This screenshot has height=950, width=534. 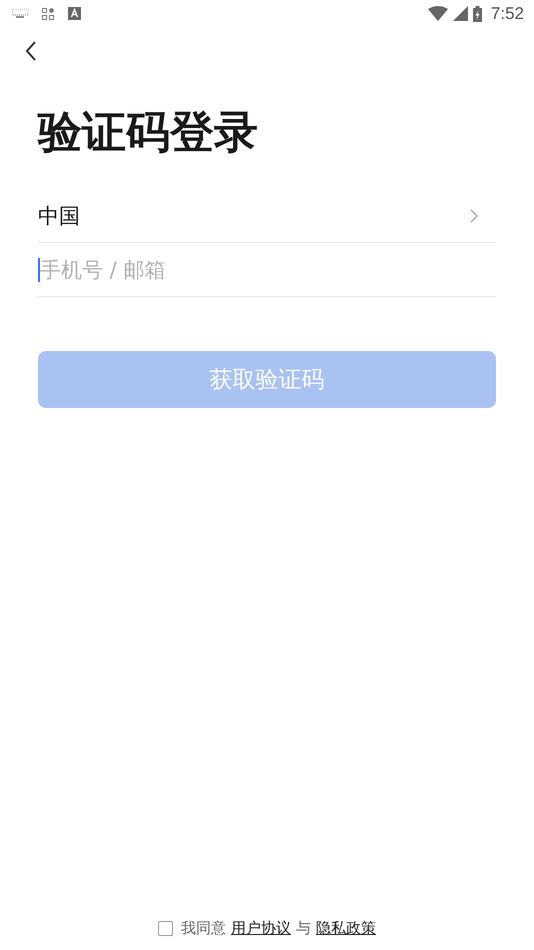 I want to click on chevron-right-icon, so click(x=474, y=215).